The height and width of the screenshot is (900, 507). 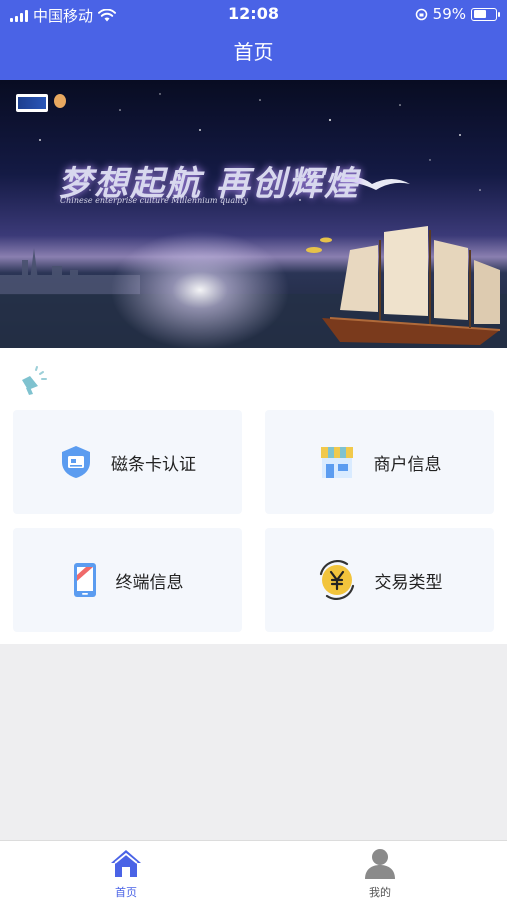 What do you see at coordinates (149, 582) in the screenshot?
I see `menu-label: 终端信息` at bounding box center [149, 582].